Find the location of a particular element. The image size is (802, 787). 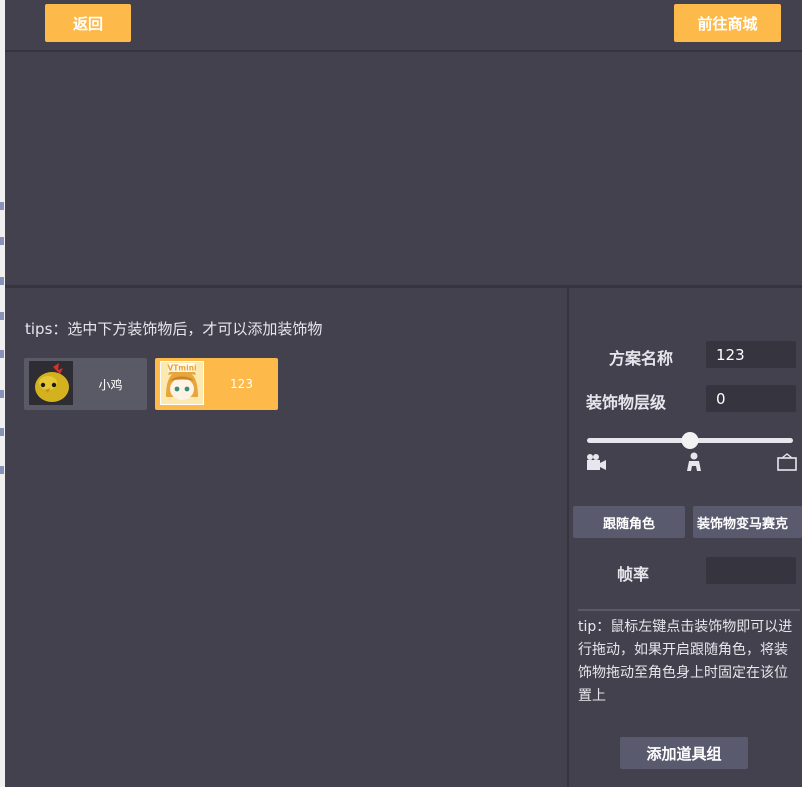

tips-text: tips：选中下方装饰物后，才可以添加装饰物 is located at coordinates (174, 329).